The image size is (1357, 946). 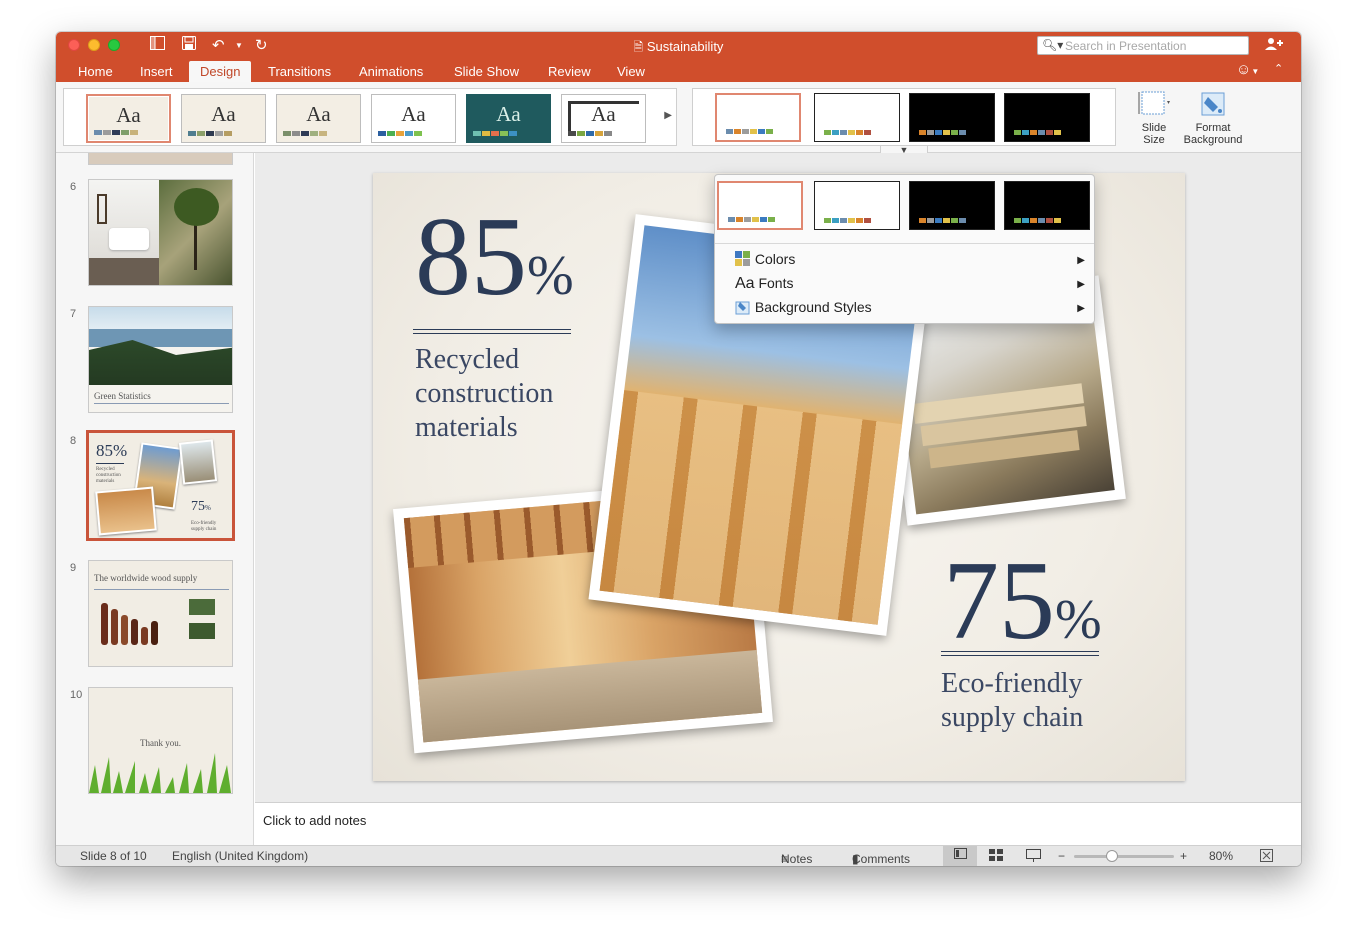 I want to click on slide-number: 9, so click(x=73, y=568).